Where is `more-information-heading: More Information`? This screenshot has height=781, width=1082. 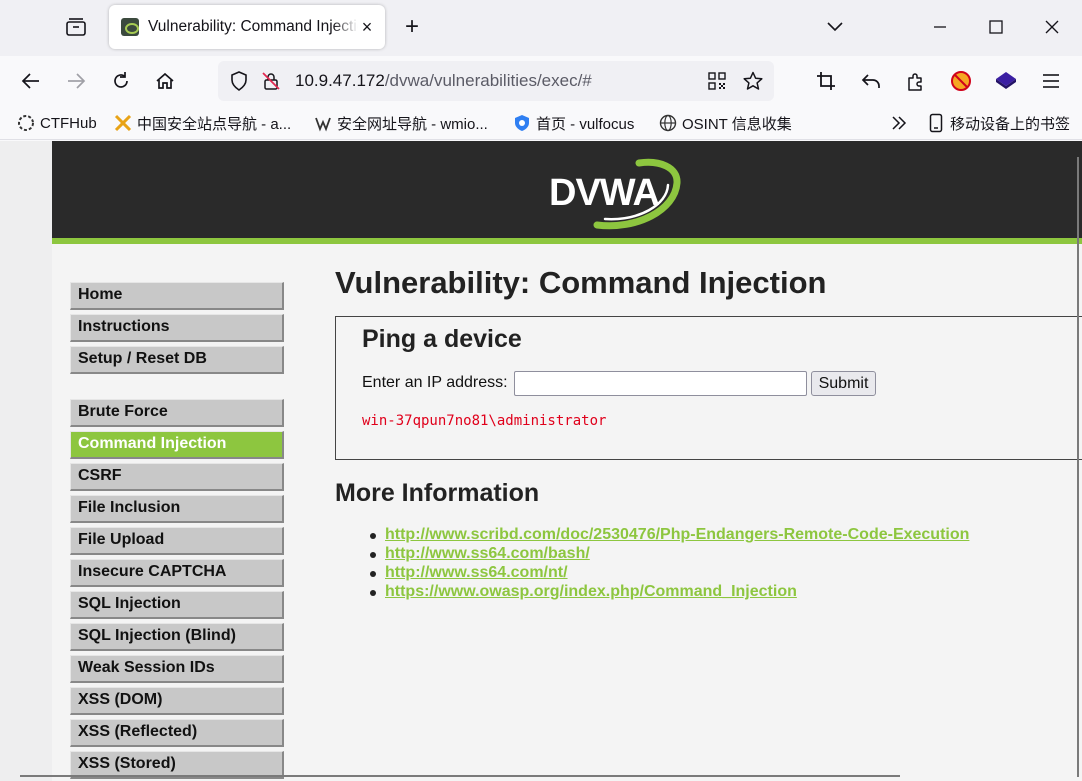
more-information-heading: More Information is located at coordinates (437, 493).